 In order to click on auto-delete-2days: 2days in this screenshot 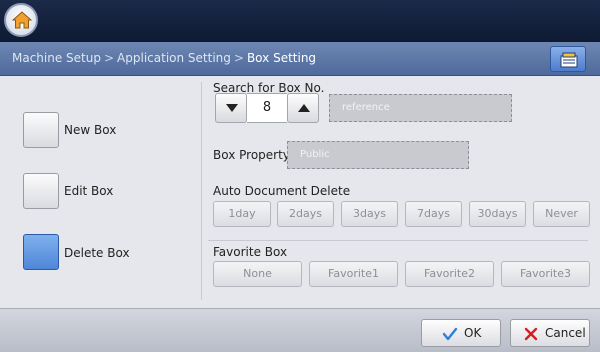, I will do `click(305, 214)`.